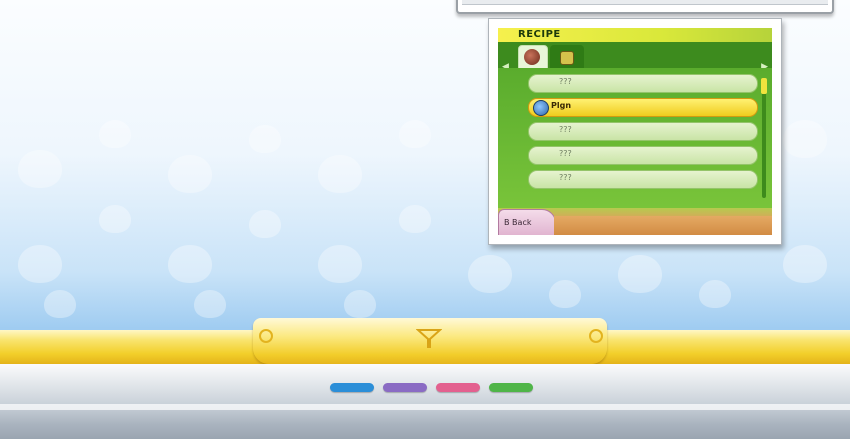  Describe the element at coordinates (596, 336) in the screenshot. I see `right-ring-icon` at that location.